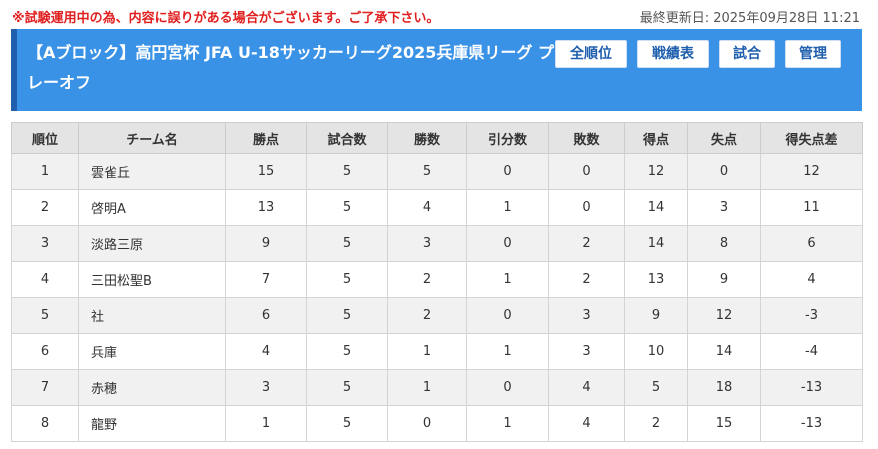 The width and height of the screenshot is (878, 449). Describe the element at coordinates (749, 18) in the screenshot. I see `last-updated: 最終更新日: 2025年09月28日 11:21` at that location.